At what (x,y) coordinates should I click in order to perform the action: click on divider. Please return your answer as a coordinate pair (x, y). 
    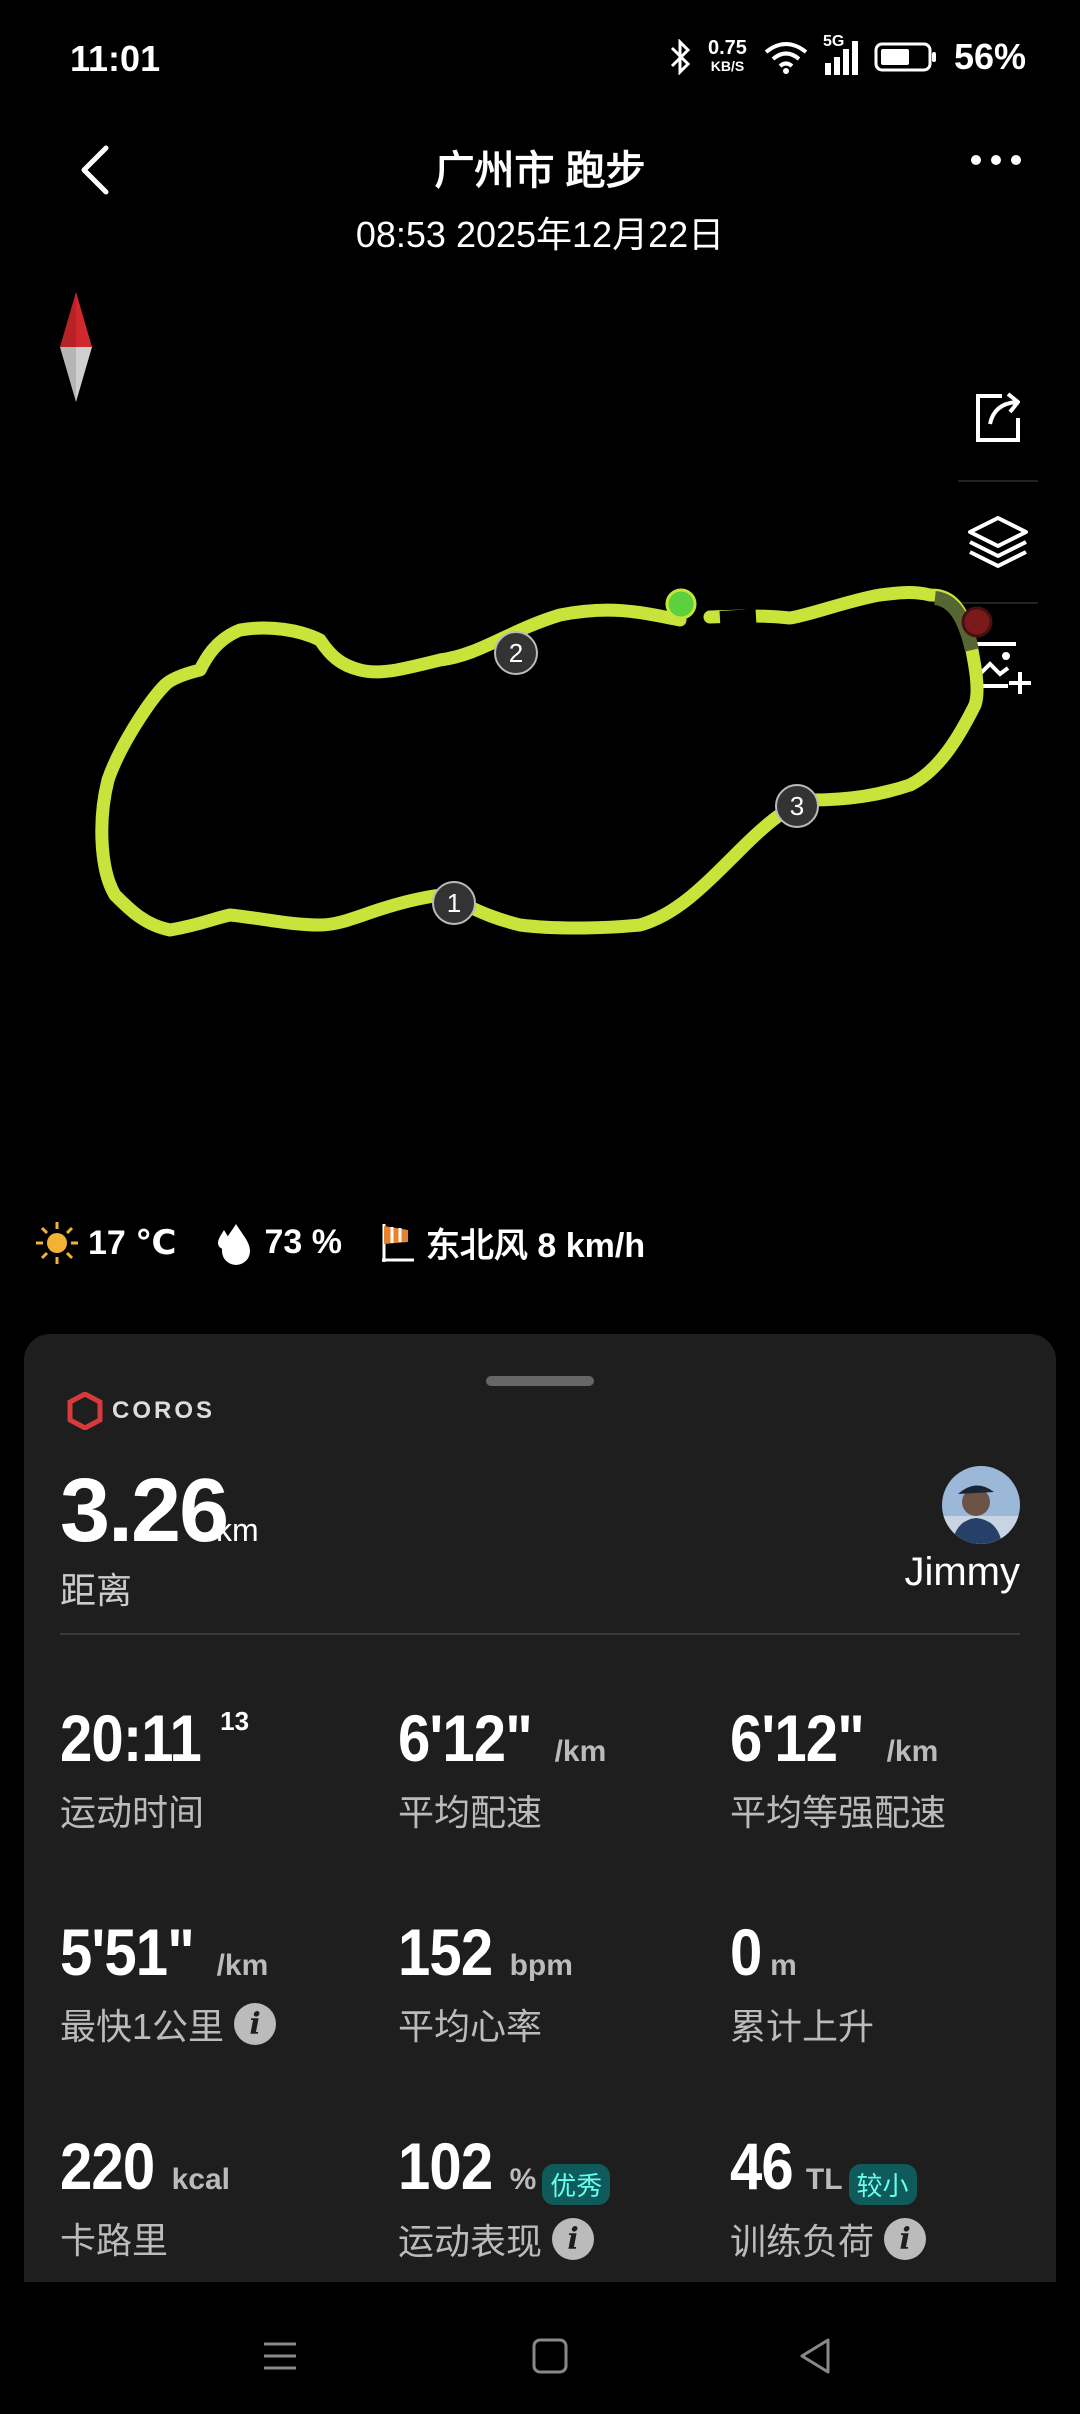
    Looking at the image, I should click on (540, 1634).